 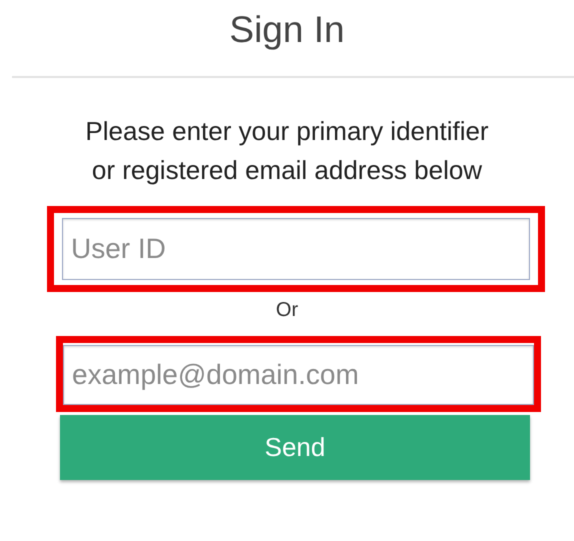 I want to click on input-field: example@domain.com, so click(x=298, y=375).